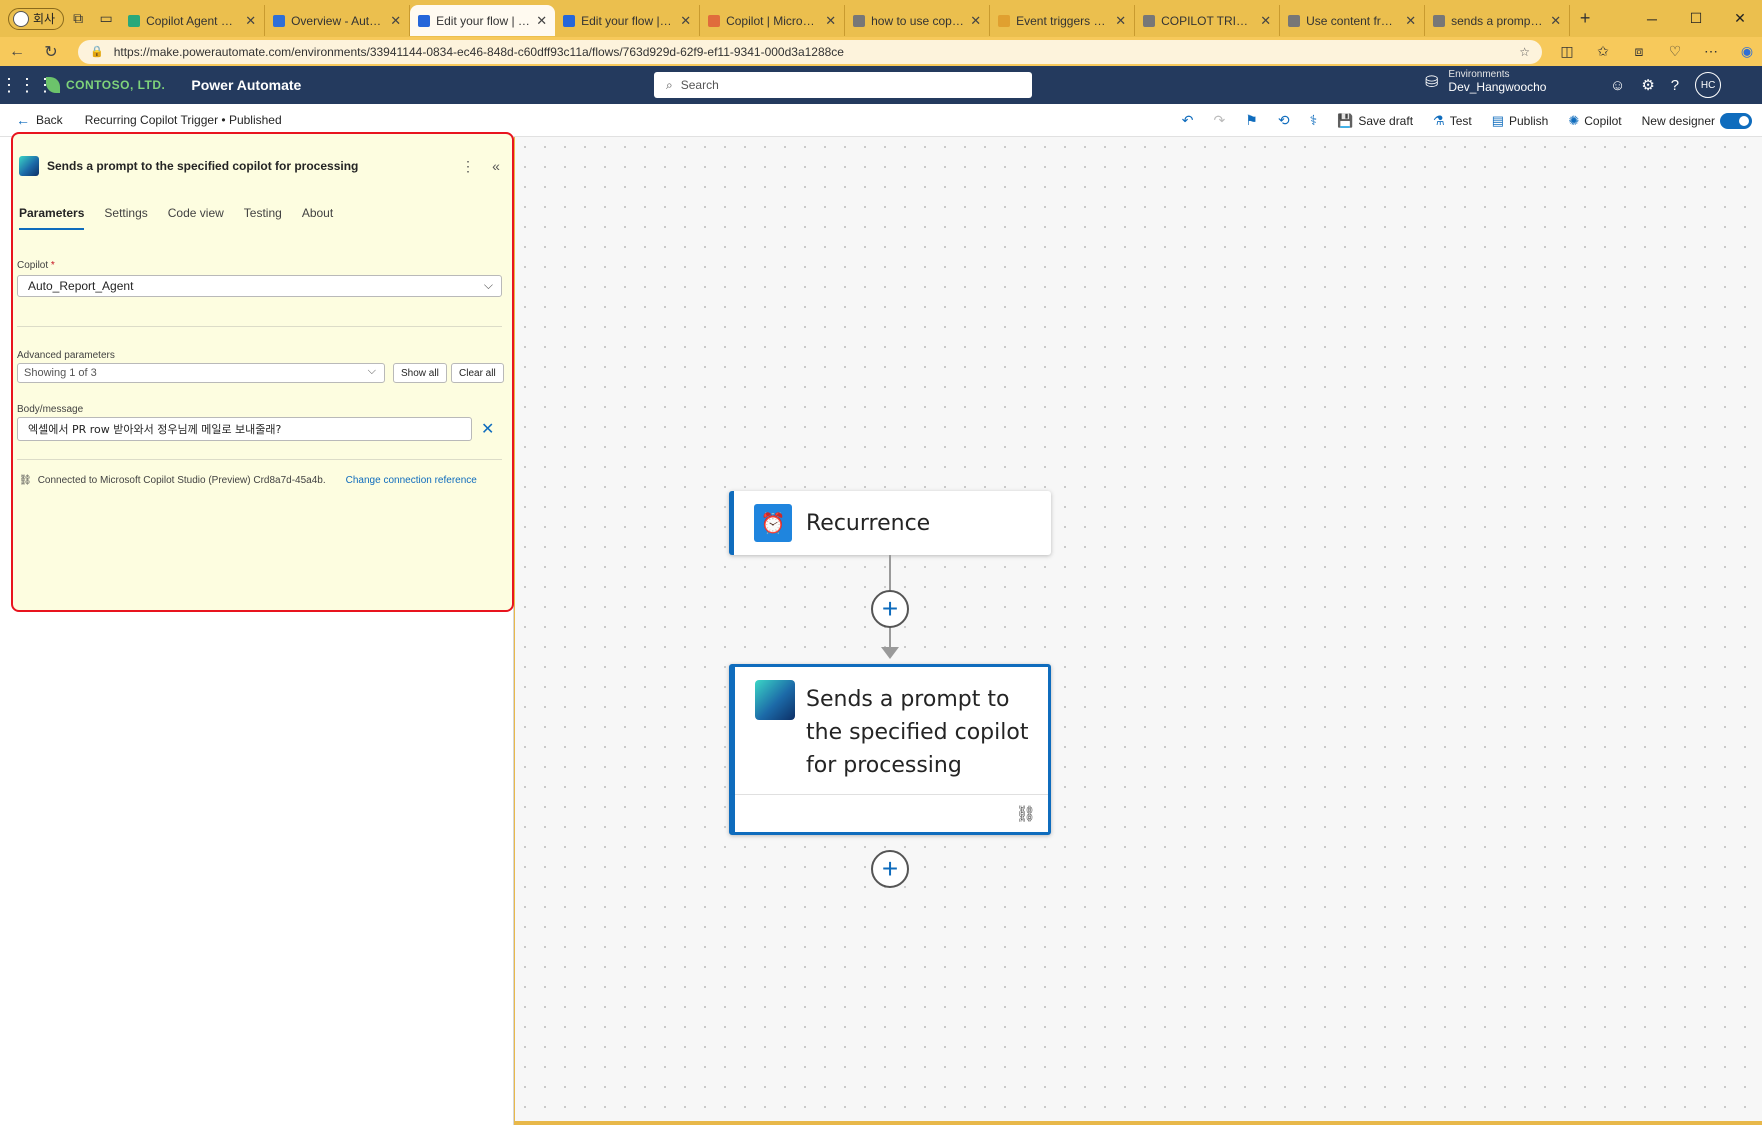 This screenshot has width=1762, height=1125. Describe the element at coordinates (1736, 120) in the screenshot. I see `toggle-switch` at that location.